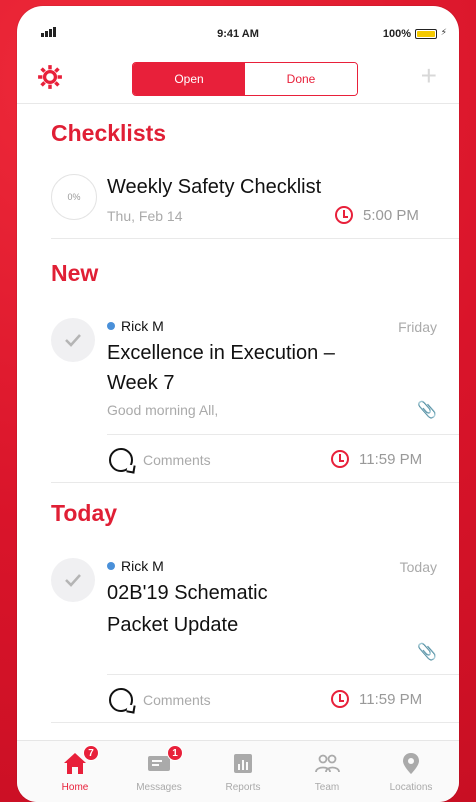 This screenshot has height=802, width=476. I want to click on tab-label: Home, so click(75, 787).